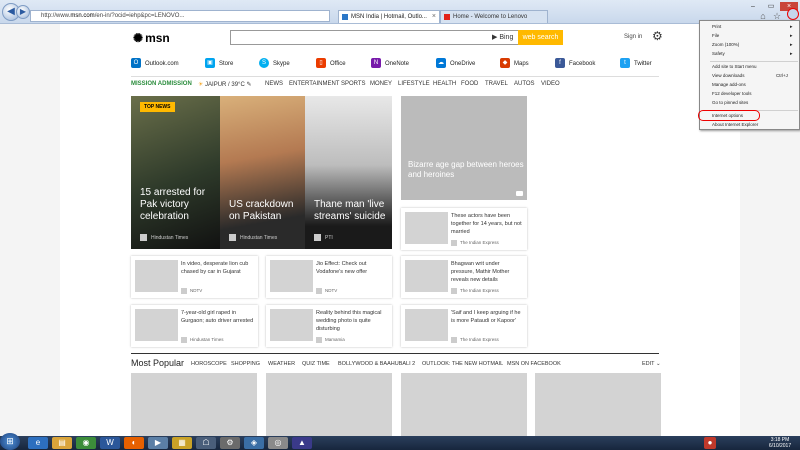  What do you see at coordinates (434, 17) in the screenshot?
I see `close-tab-icon: ×` at bounding box center [434, 17].